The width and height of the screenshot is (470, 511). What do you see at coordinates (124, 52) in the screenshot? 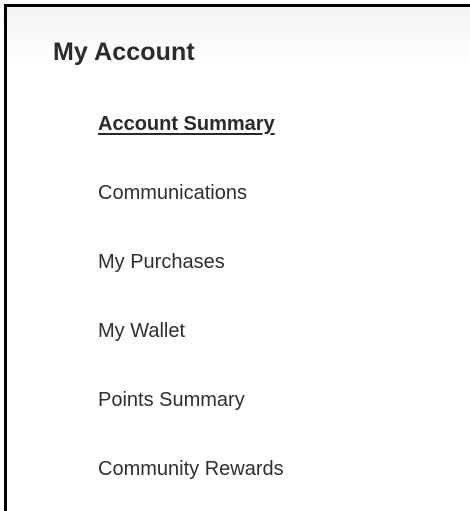
I see `nav-panel-title: My Account` at bounding box center [124, 52].